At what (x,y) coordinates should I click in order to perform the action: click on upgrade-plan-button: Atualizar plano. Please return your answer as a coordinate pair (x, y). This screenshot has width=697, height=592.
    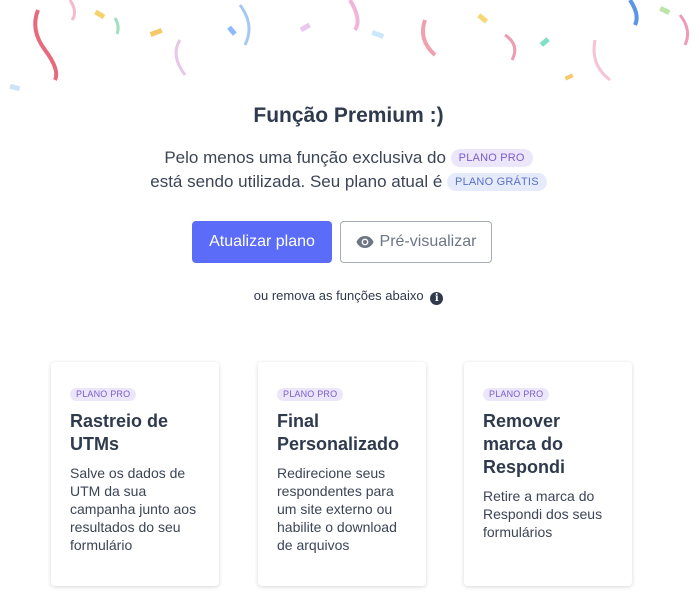
    Looking at the image, I should click on (262, 242).